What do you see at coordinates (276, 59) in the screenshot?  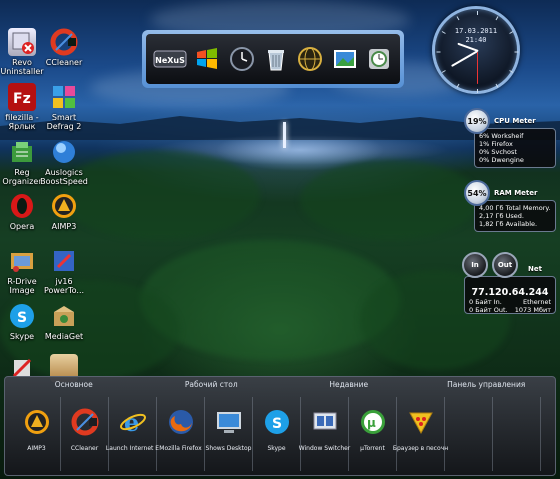 I see `recycle-bin-icon` at bounding box center [276, 59].